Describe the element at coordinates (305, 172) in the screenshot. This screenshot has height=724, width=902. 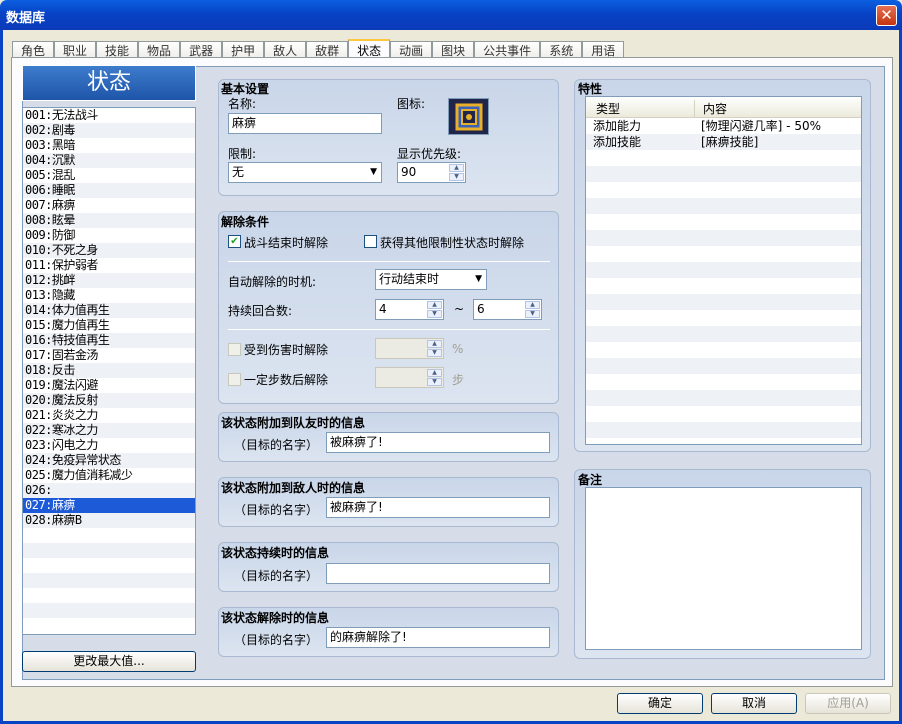
I see `restriction-dropdown: 无 ▼` at that location.